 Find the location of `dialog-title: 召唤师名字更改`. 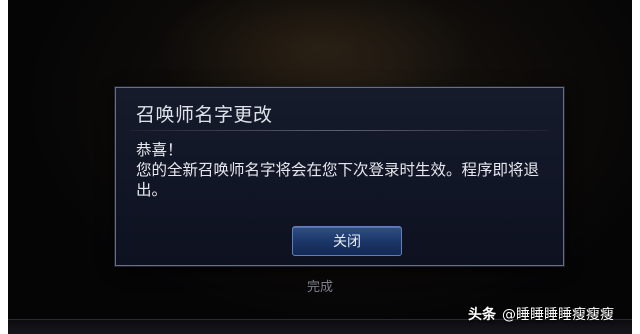

dialog-title: 召唤师名字更改 is located at coordinates (204, 115).